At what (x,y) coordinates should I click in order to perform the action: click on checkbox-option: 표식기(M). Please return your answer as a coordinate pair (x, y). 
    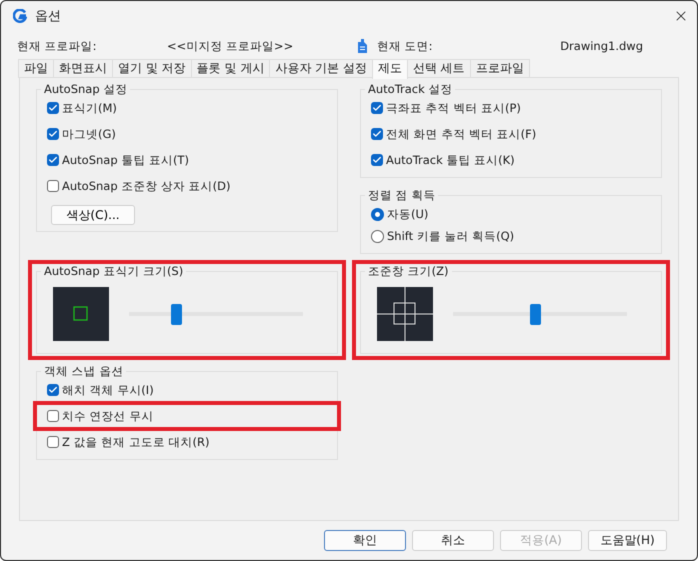
    Looking at the image, I should click on (187, 108).